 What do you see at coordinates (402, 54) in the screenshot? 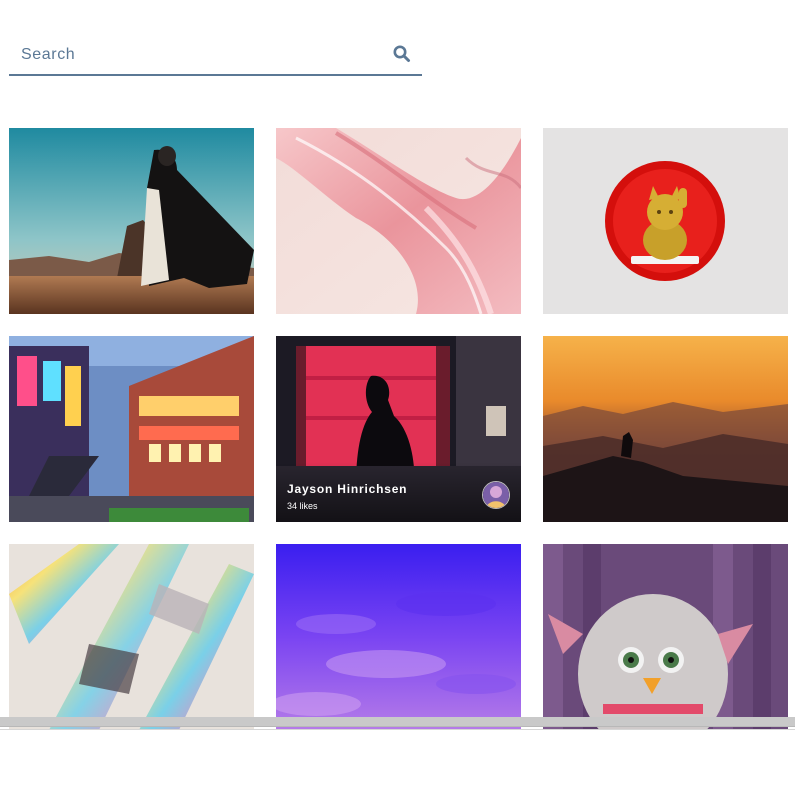
I see `search-icon` at bounding box center [402, 54].